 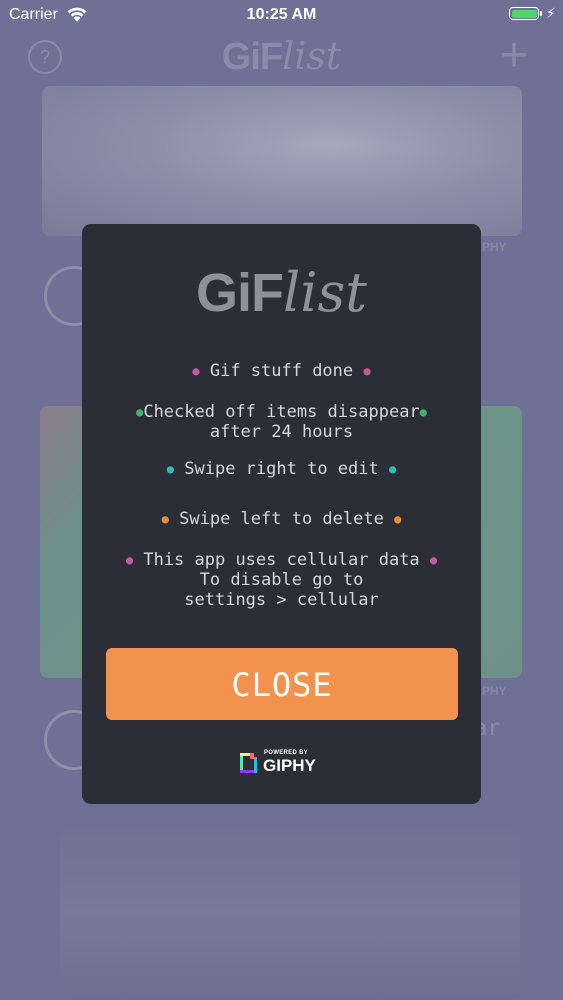 I want to click on close-button: CLOSE, so click(x=282, y=684).